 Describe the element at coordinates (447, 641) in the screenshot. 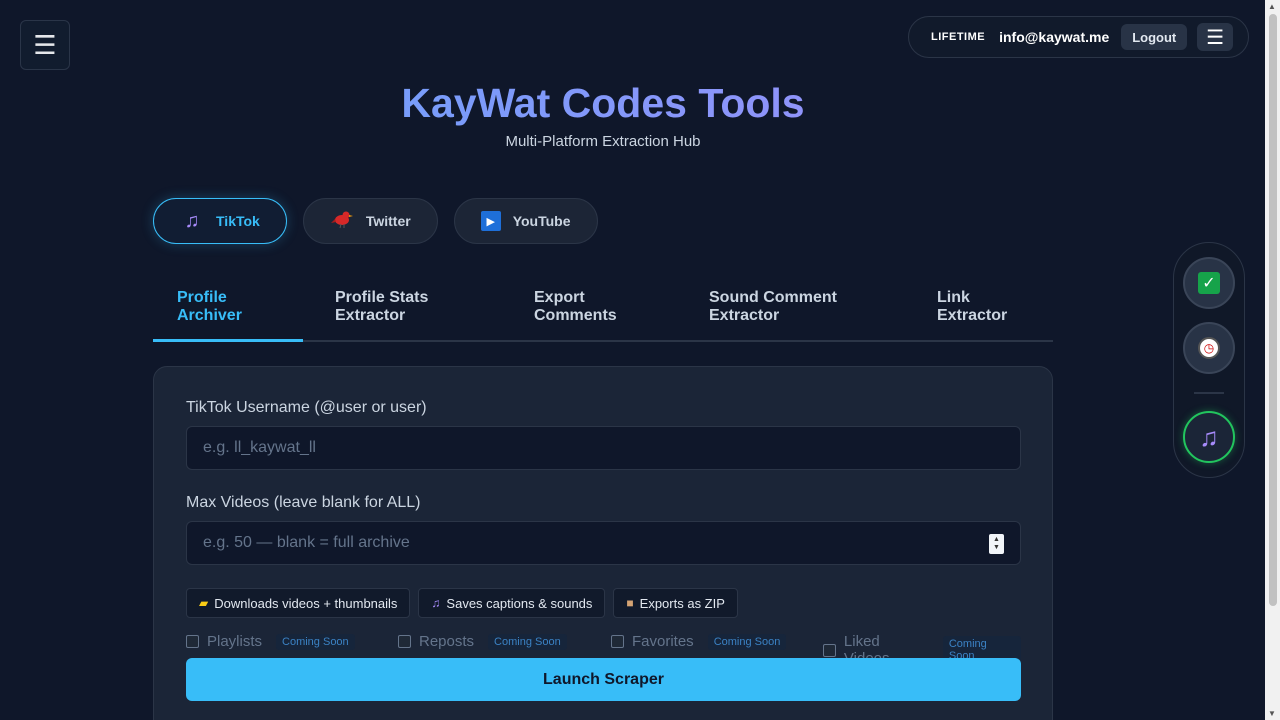

I see `option-label: Reposts` at that location.